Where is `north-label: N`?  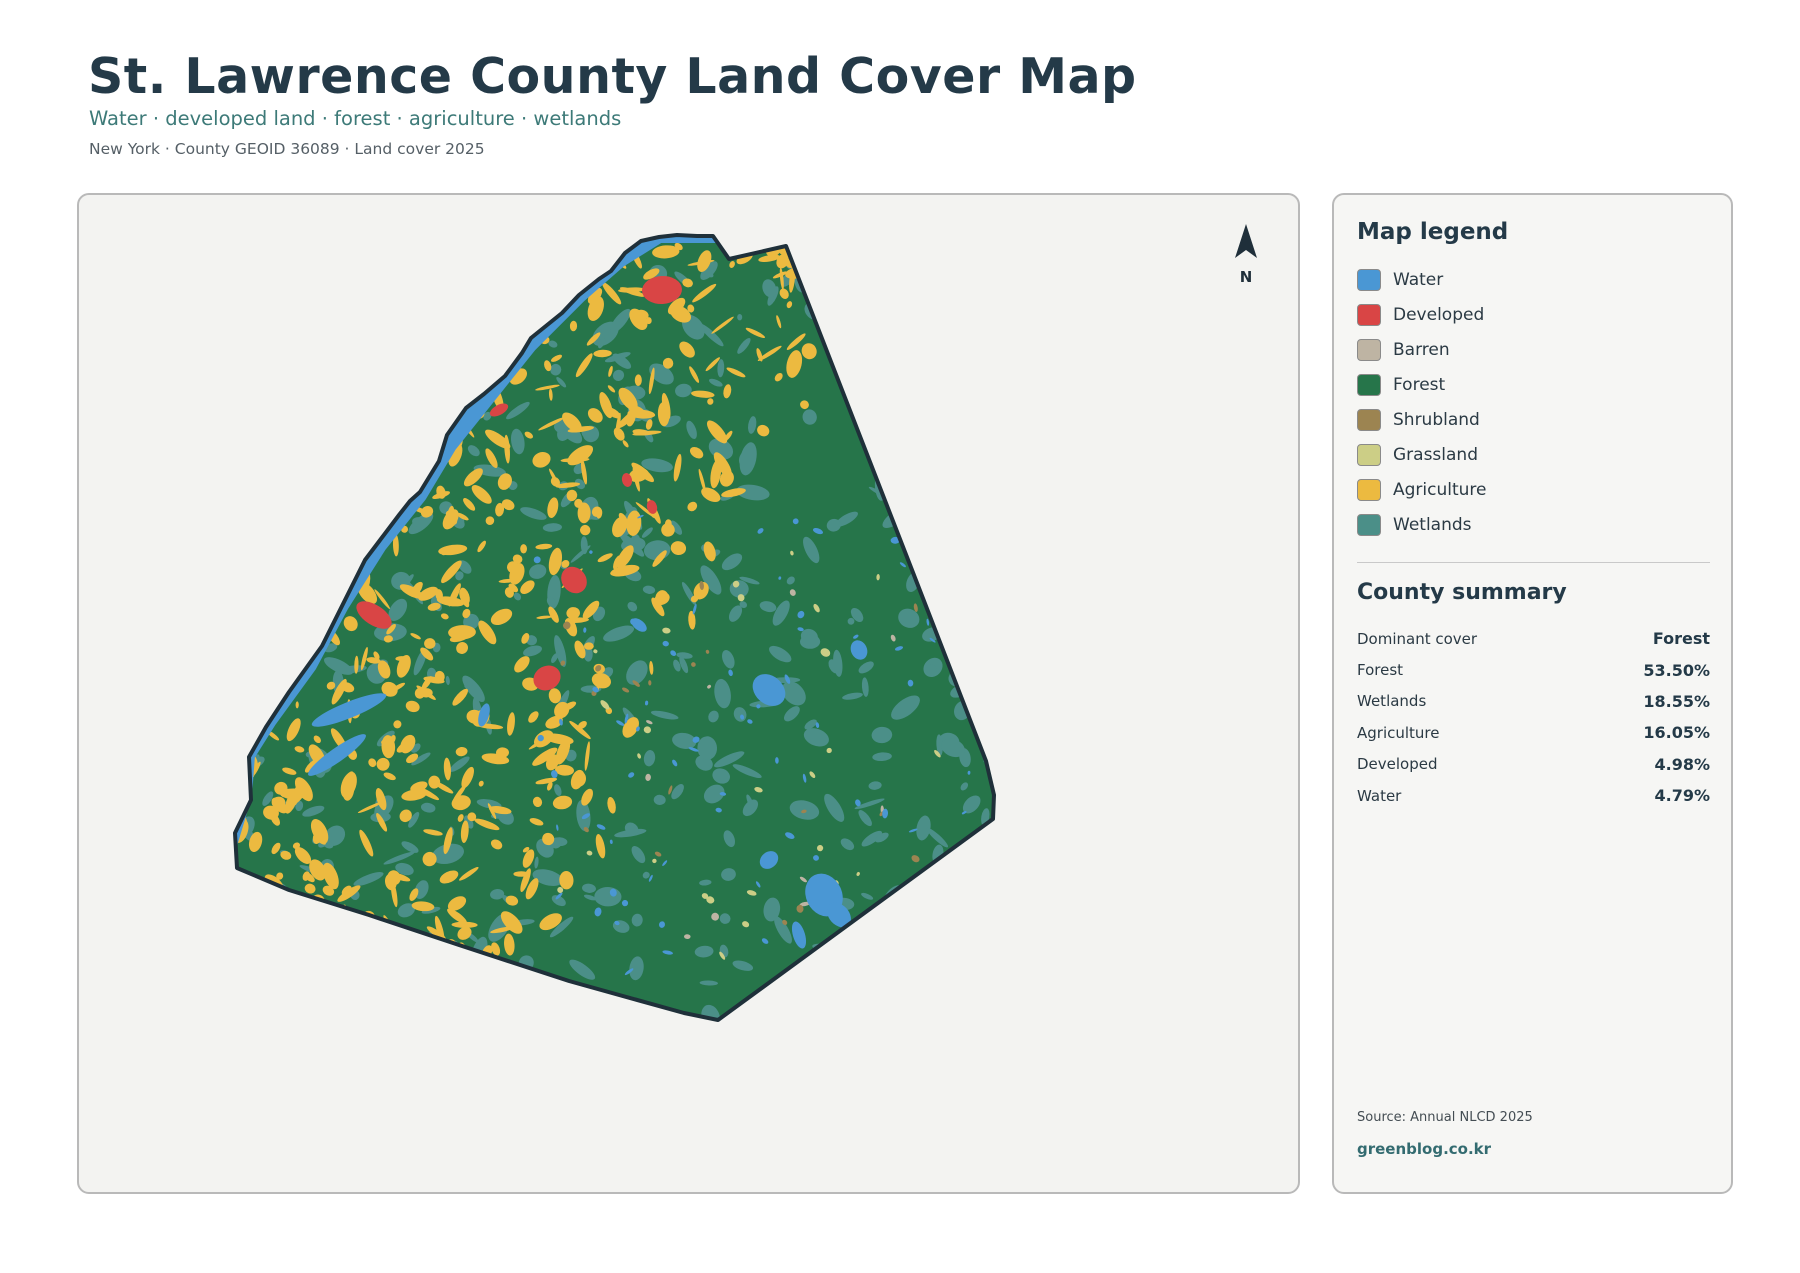 north-label: N is located at coordinates (1246, 277).